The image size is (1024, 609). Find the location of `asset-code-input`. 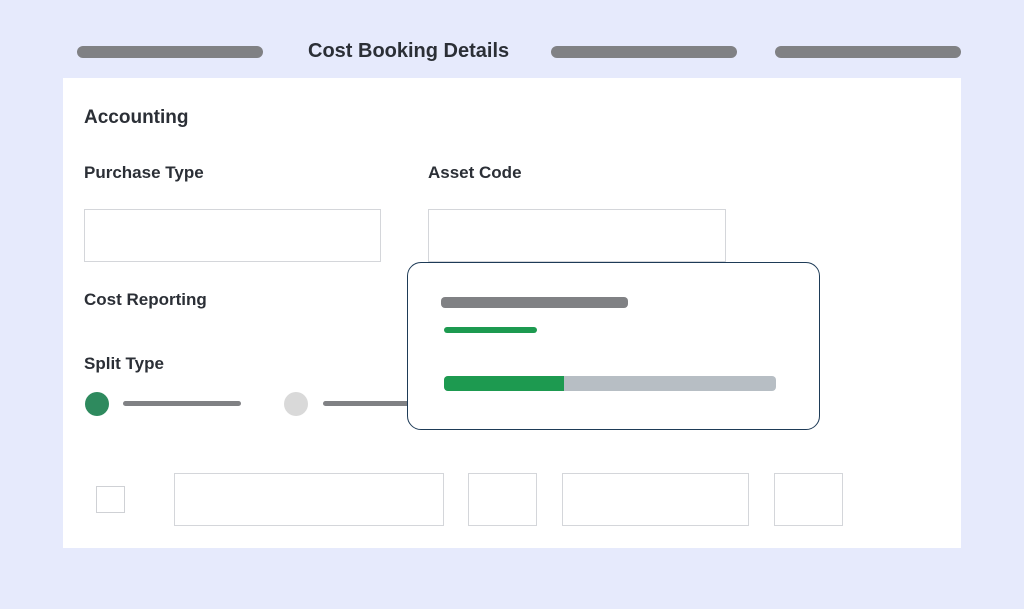

asset-code-input is located at coordinates (577, 235).